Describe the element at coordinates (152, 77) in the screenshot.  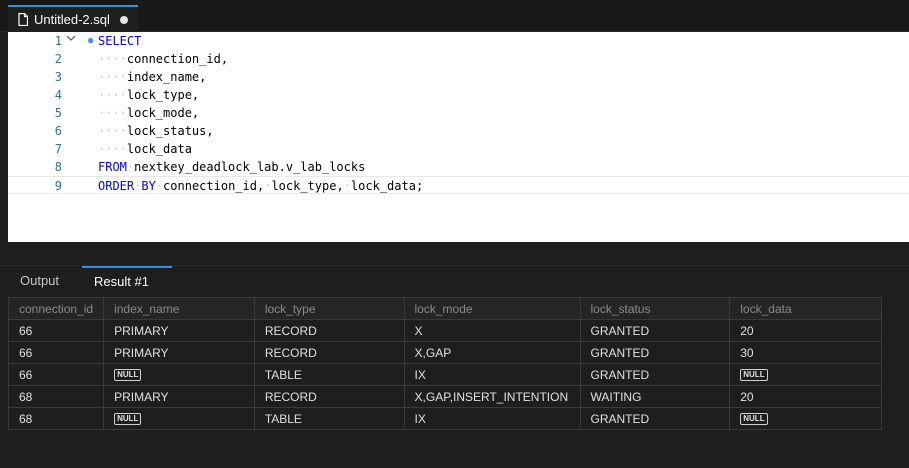
I see `code-text: ····index_name,` at that location.